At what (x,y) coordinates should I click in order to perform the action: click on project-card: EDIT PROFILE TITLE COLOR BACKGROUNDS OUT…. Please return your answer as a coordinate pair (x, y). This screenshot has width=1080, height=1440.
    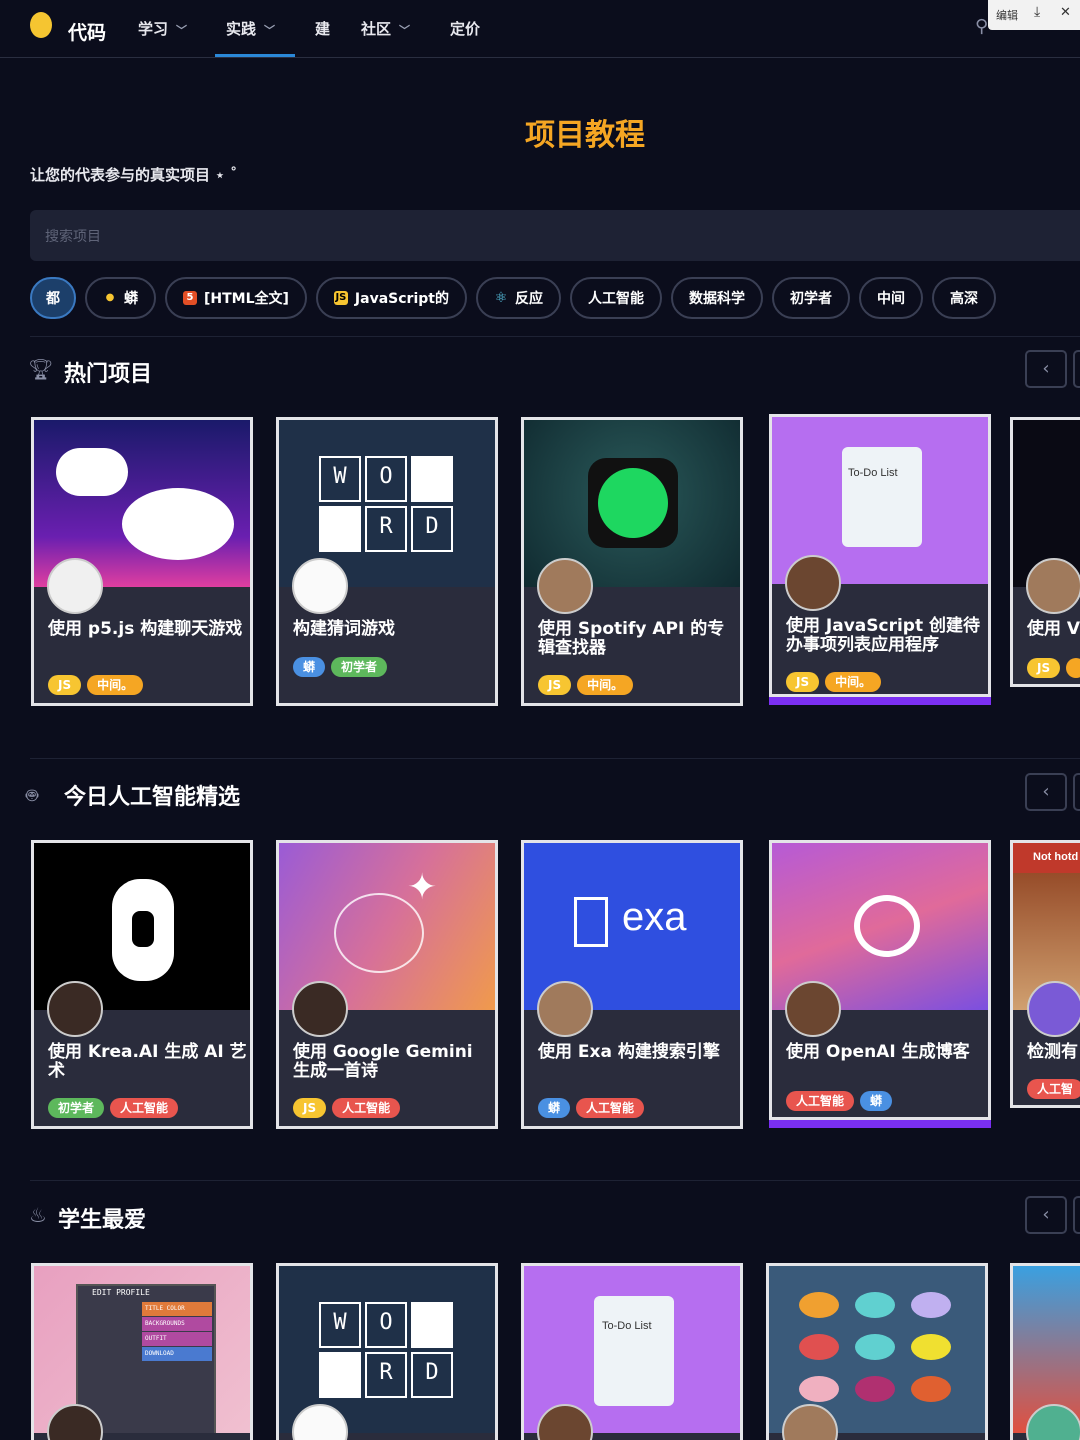
    Looking at the image, I should click on (142, 1351).